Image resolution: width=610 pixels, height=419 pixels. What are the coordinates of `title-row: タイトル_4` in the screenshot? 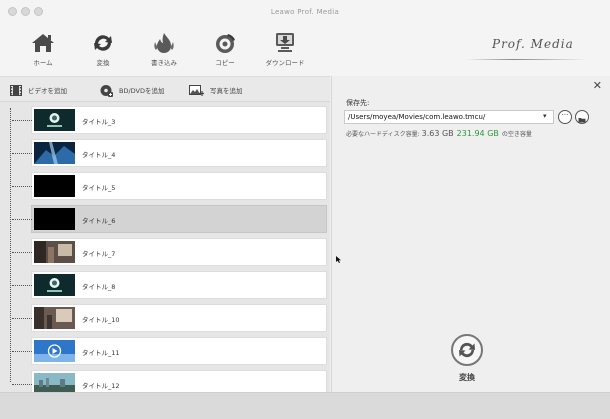 It's located at (169, 153).